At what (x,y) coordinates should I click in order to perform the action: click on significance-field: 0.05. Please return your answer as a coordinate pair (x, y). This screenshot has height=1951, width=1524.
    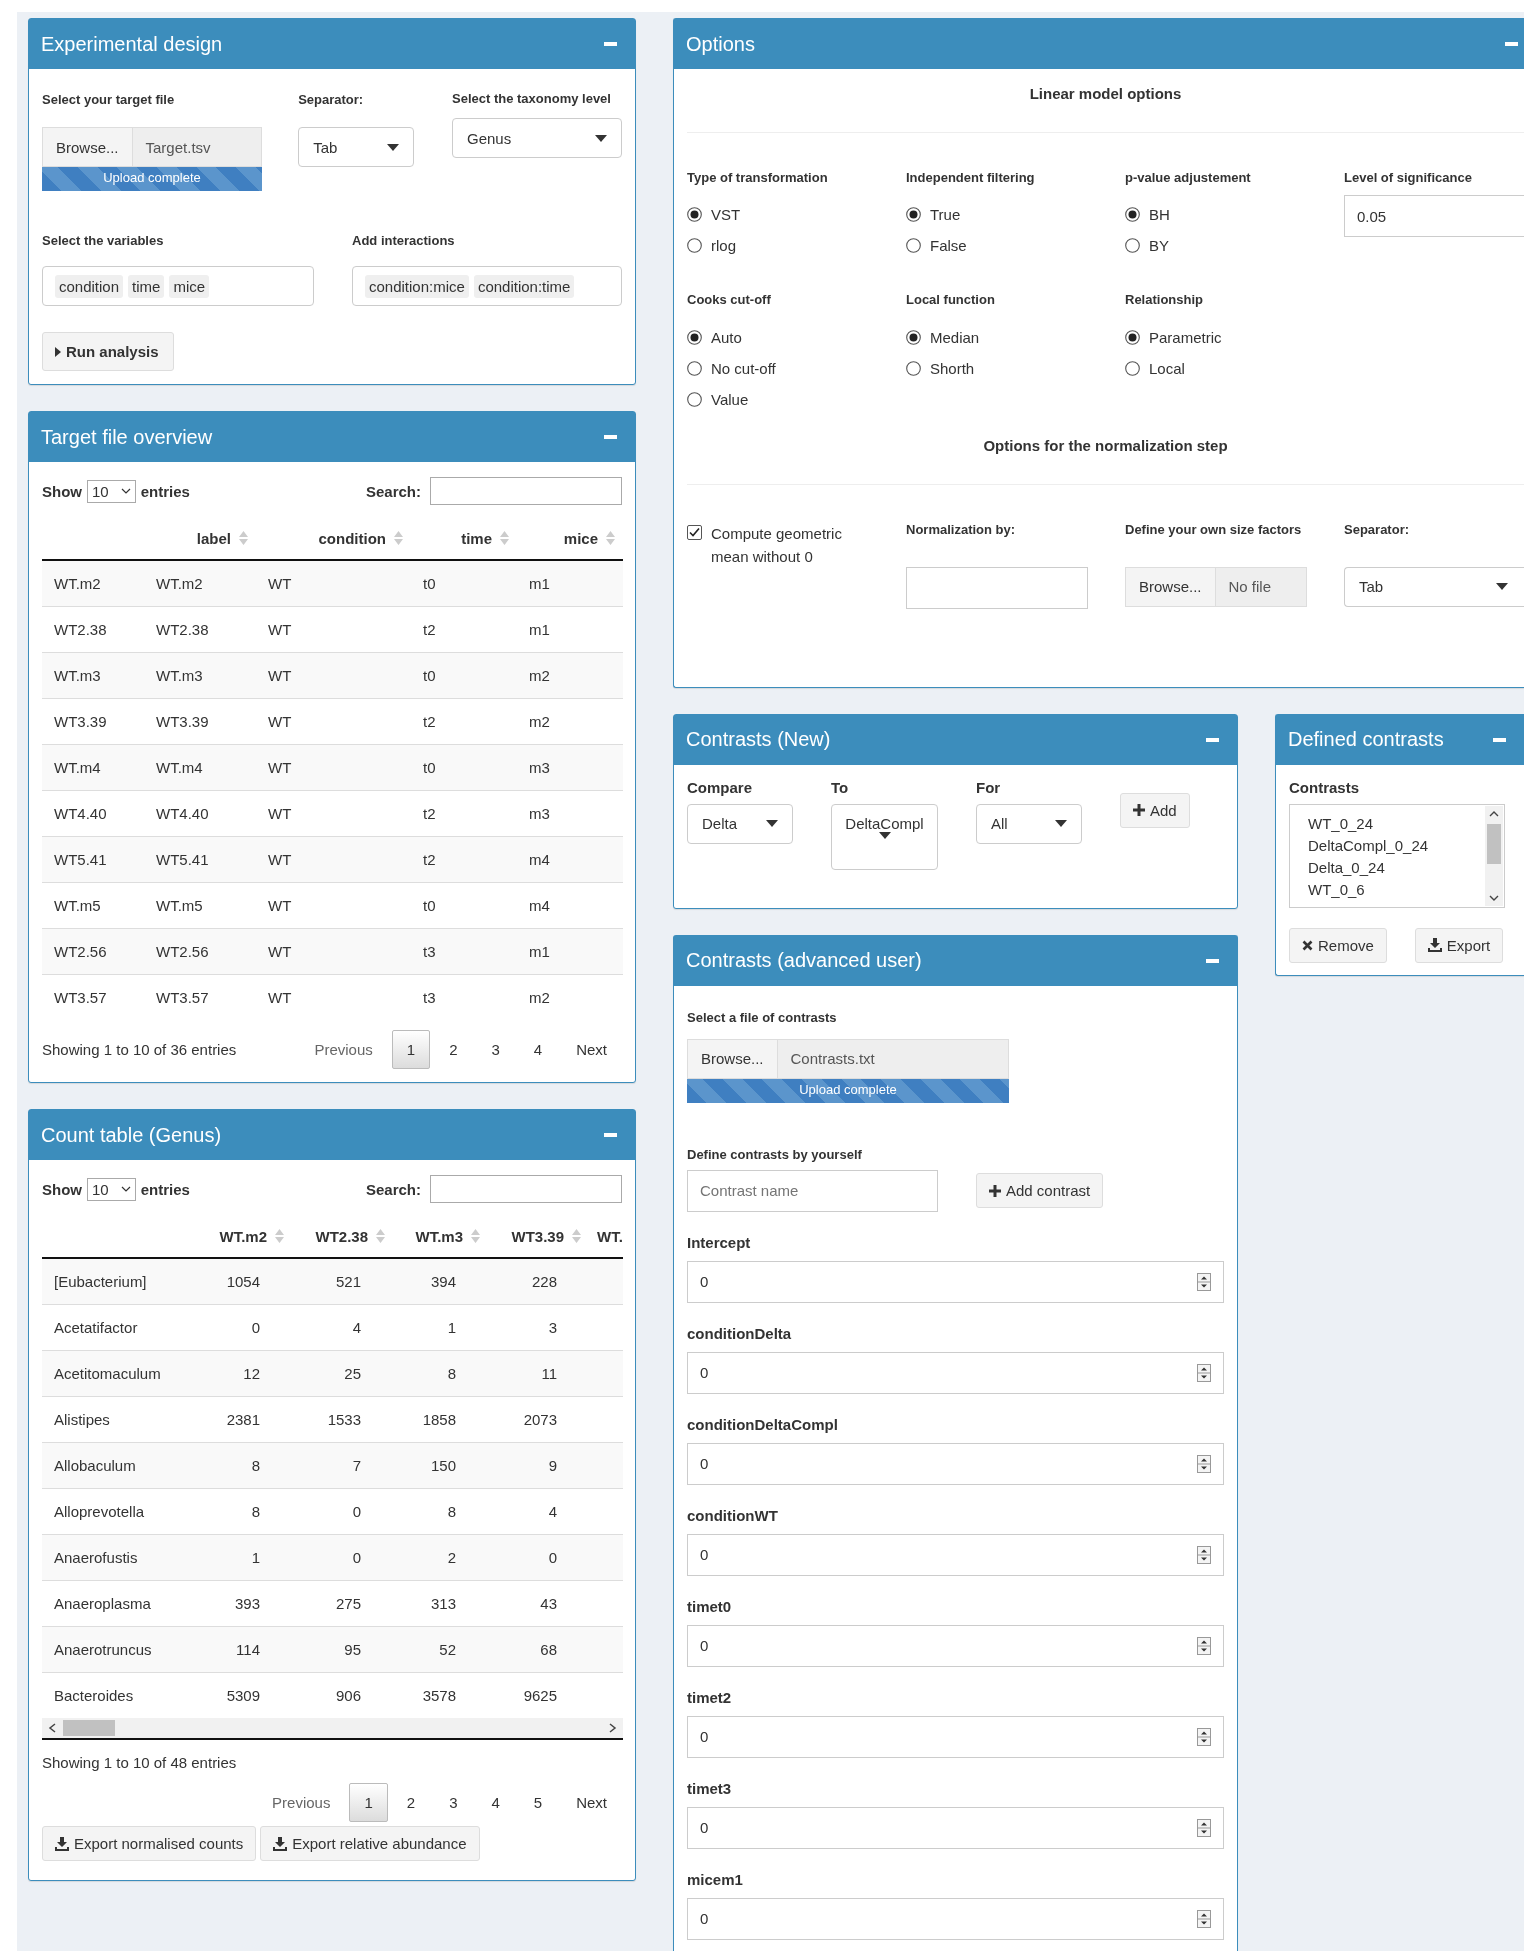
    Looking at the image, I should click on (1434, 216).